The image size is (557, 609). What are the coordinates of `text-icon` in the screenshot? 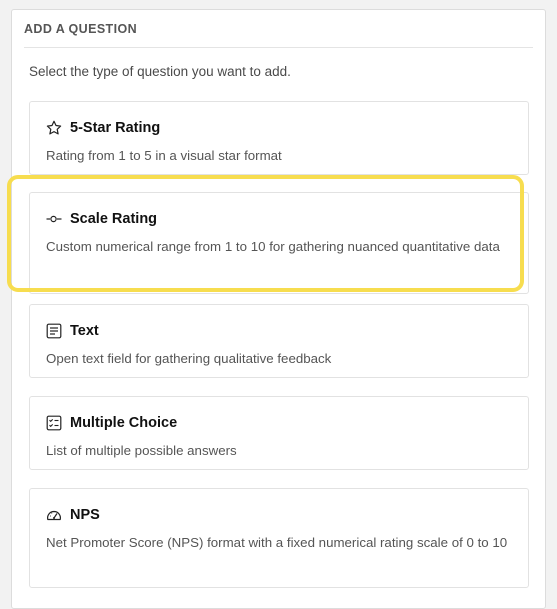 It's located at (54, 331).